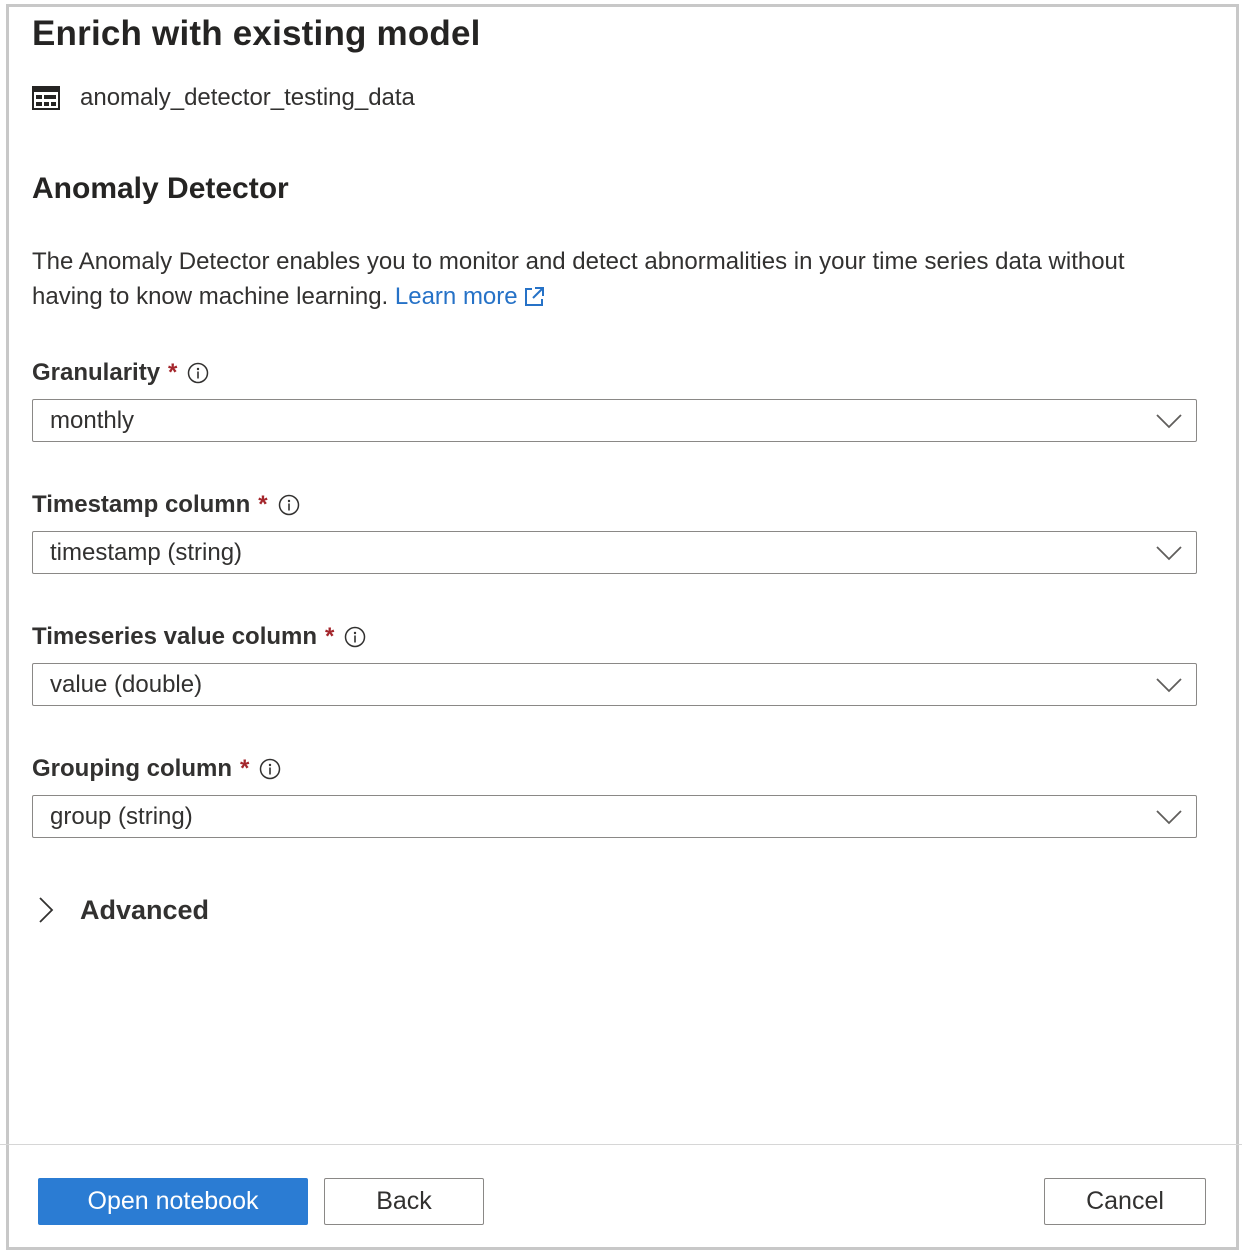  I want to click on open-notebook-button: Open notebook, so click(173, 1201).